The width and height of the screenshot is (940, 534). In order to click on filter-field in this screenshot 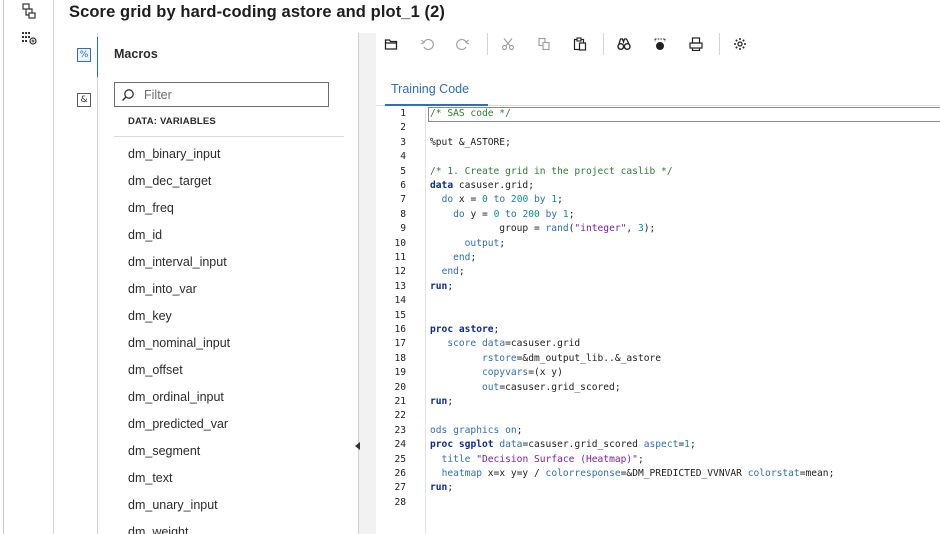, I will do `click(221, 94)`.